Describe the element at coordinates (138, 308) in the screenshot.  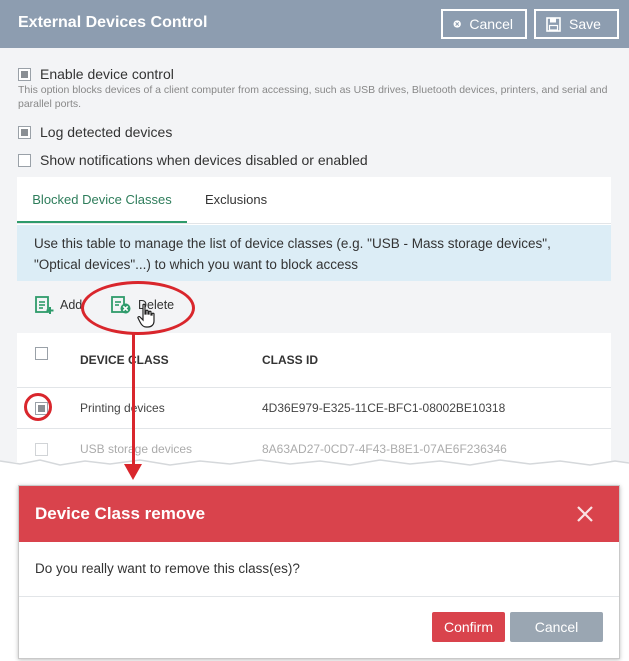
I see `delete-highlight-circle` at that location.